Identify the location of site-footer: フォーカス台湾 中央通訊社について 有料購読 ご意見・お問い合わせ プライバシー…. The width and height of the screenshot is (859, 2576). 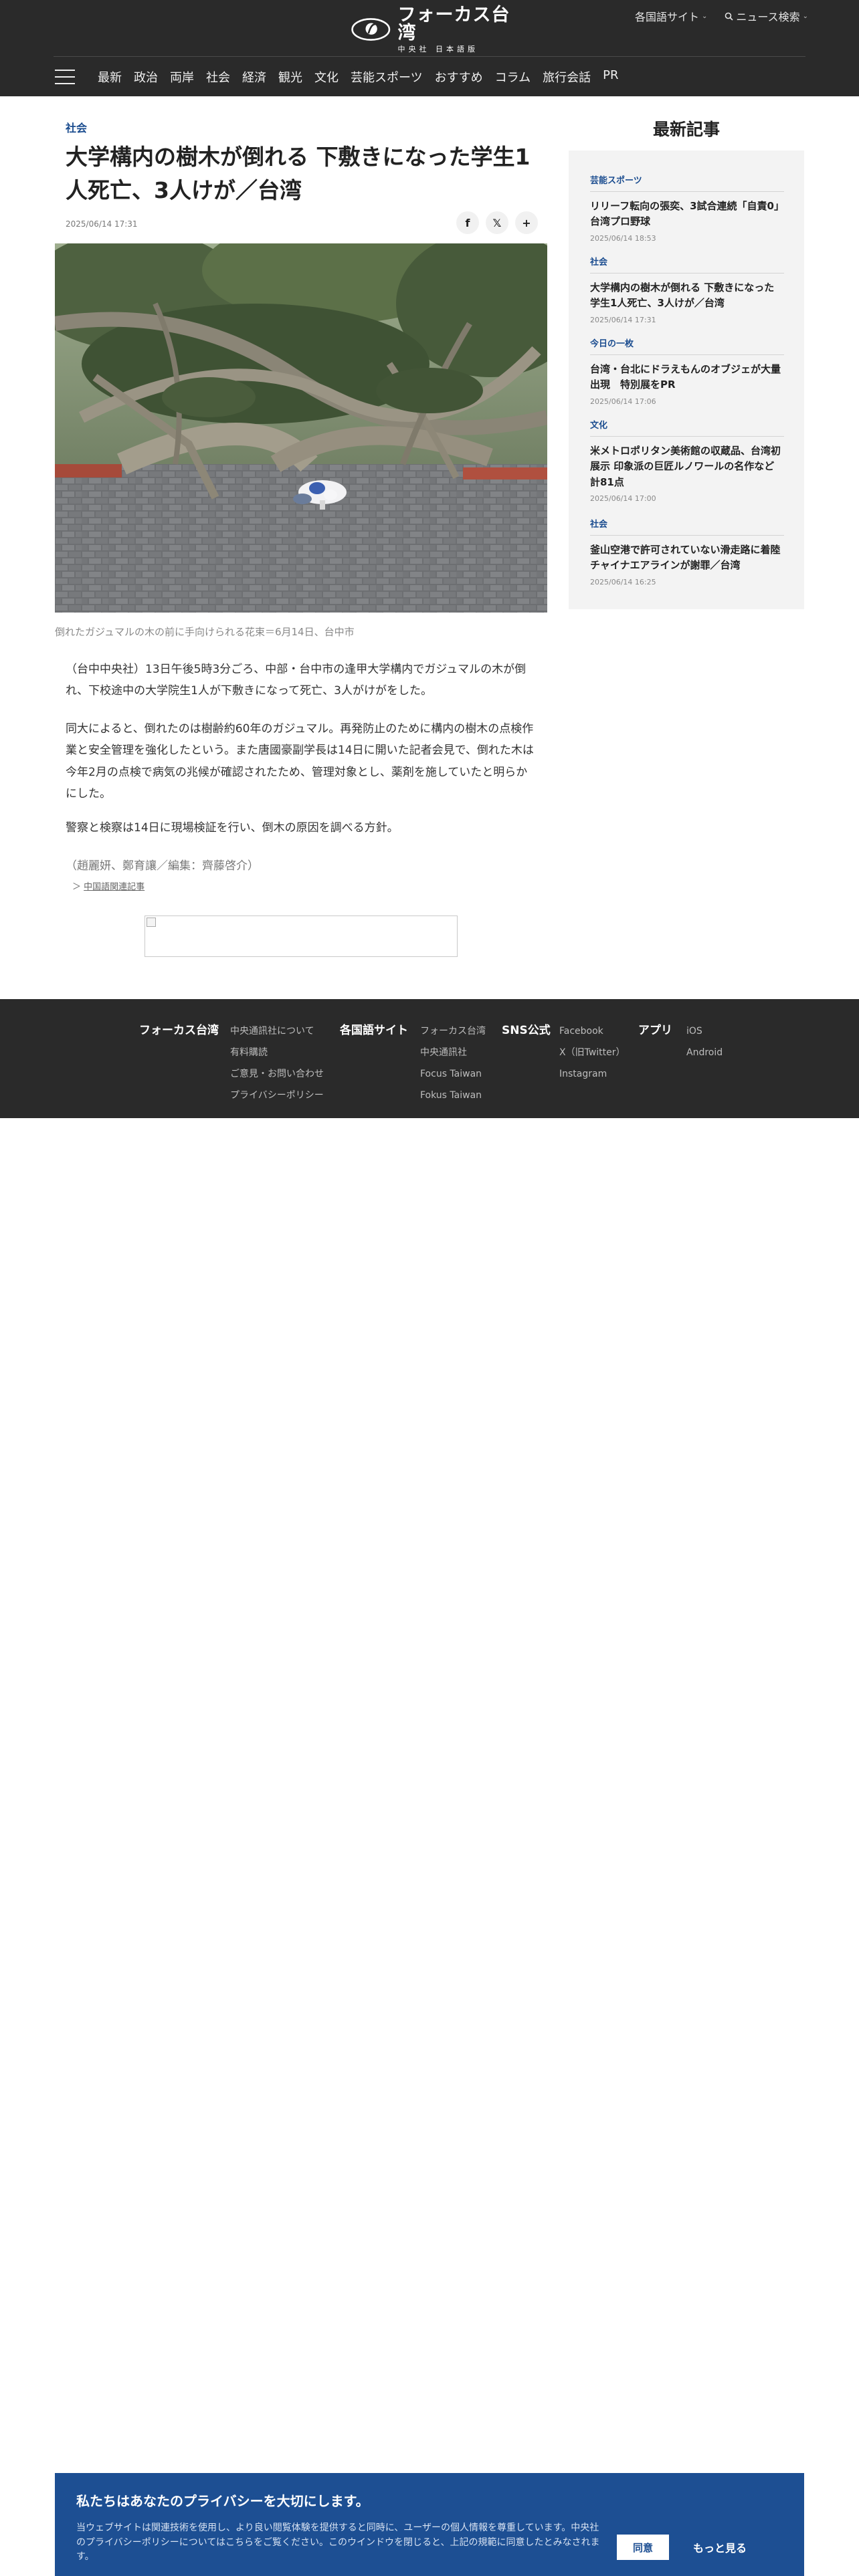
(429, 1058).